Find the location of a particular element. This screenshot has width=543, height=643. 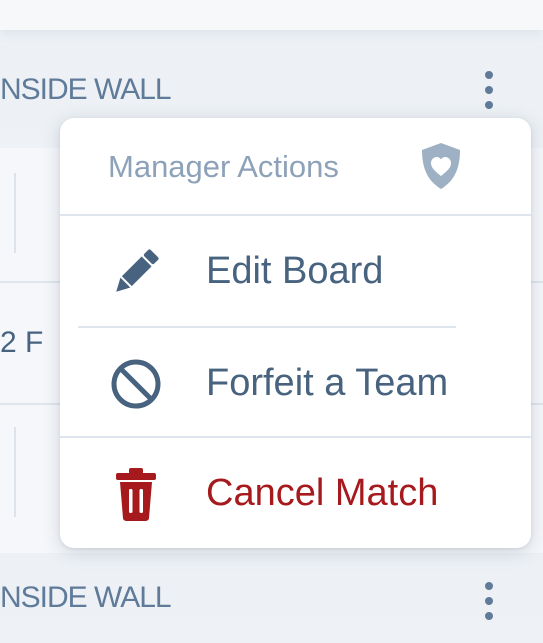

trash-icon is located at coordinates (136, 494).